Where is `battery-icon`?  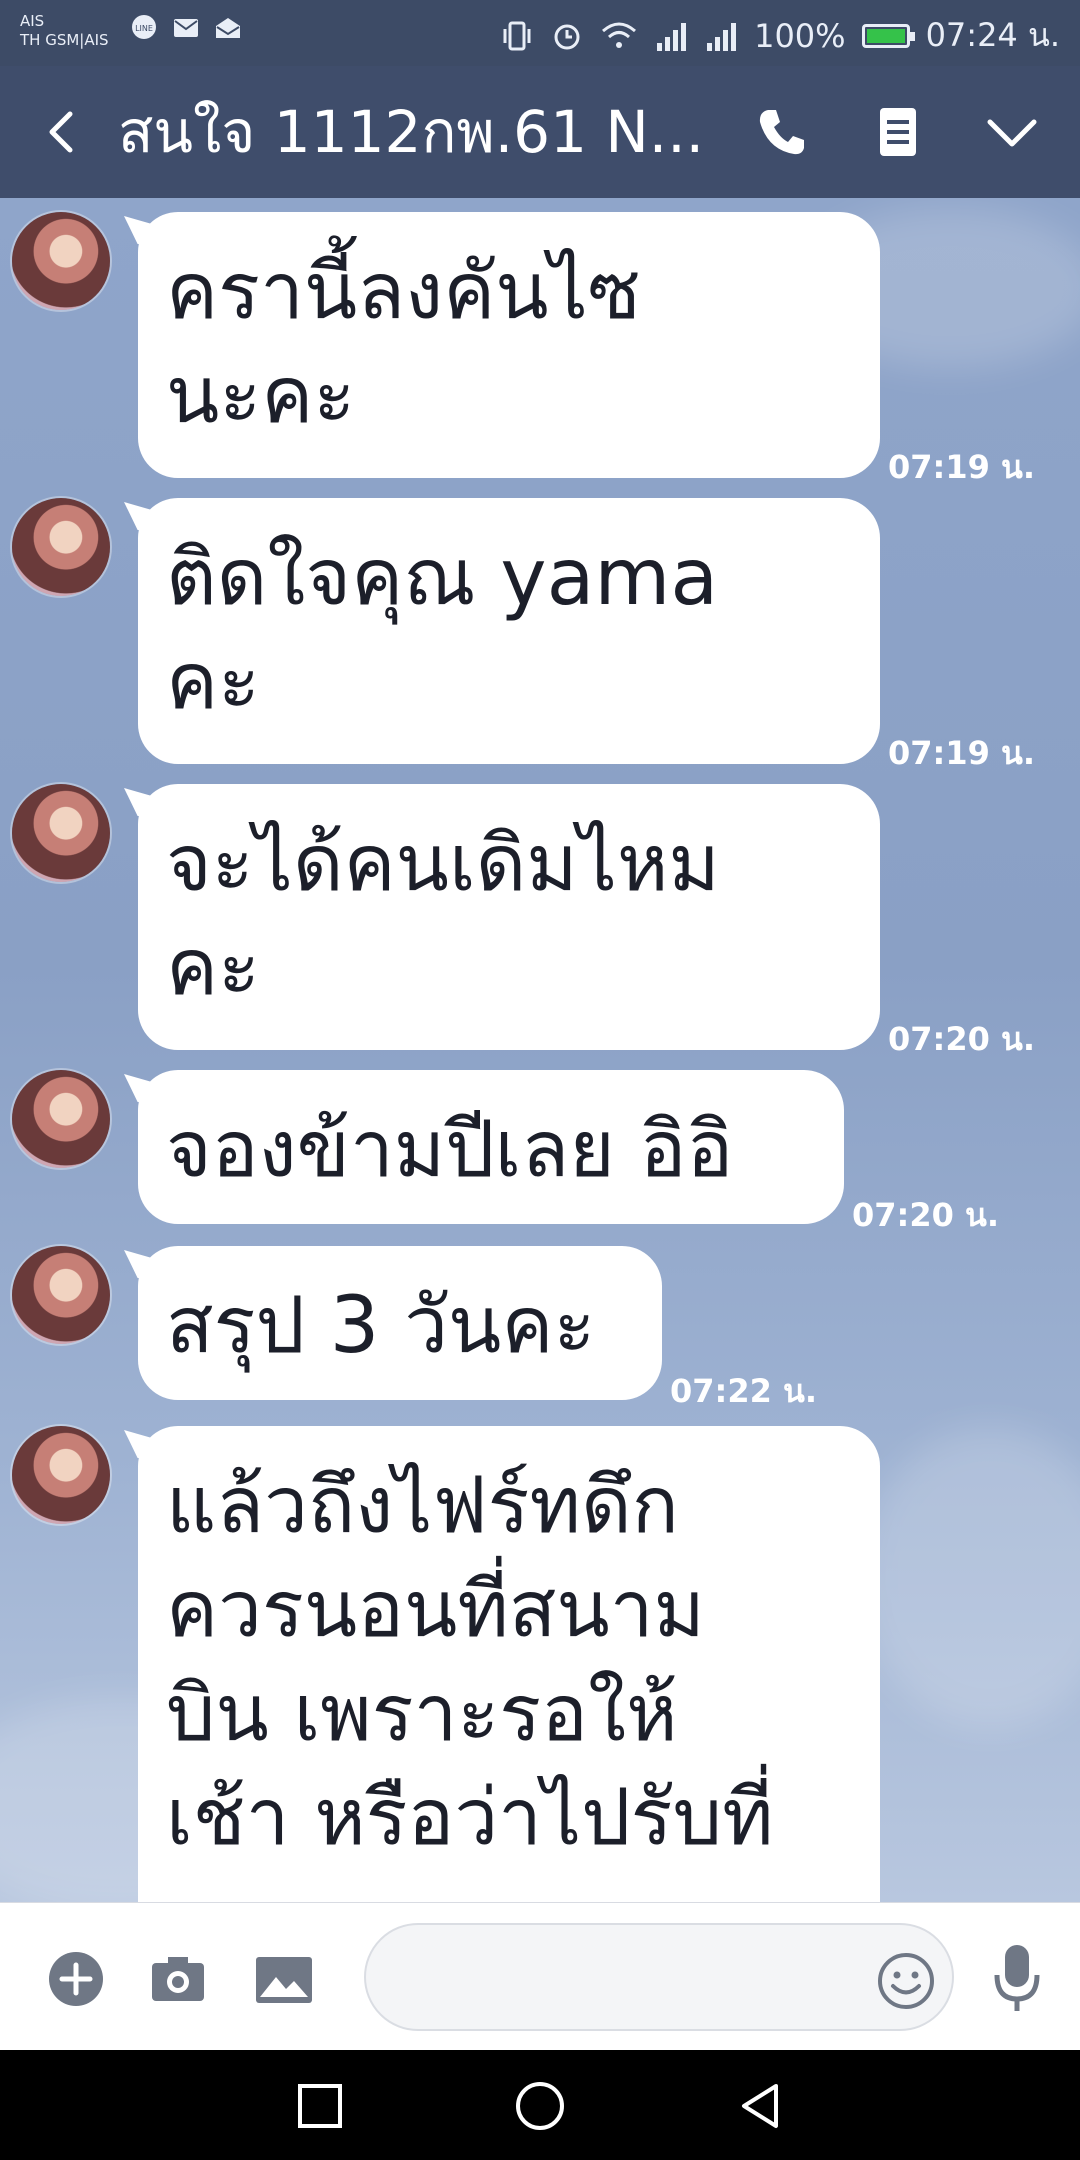 battery-icon is located at coordinates (888, 35).